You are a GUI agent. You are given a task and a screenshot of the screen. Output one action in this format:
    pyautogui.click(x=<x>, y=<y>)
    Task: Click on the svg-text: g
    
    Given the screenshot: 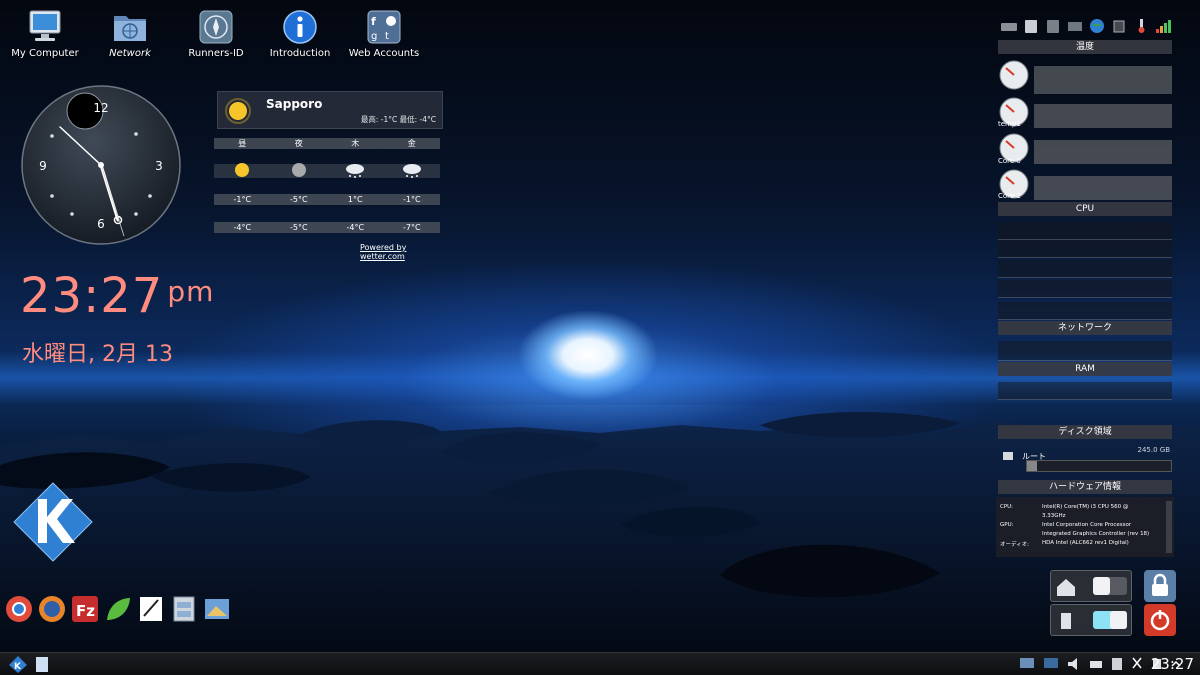 What is the action you would take?
    pyautogui.click(x=374, y=36)
    